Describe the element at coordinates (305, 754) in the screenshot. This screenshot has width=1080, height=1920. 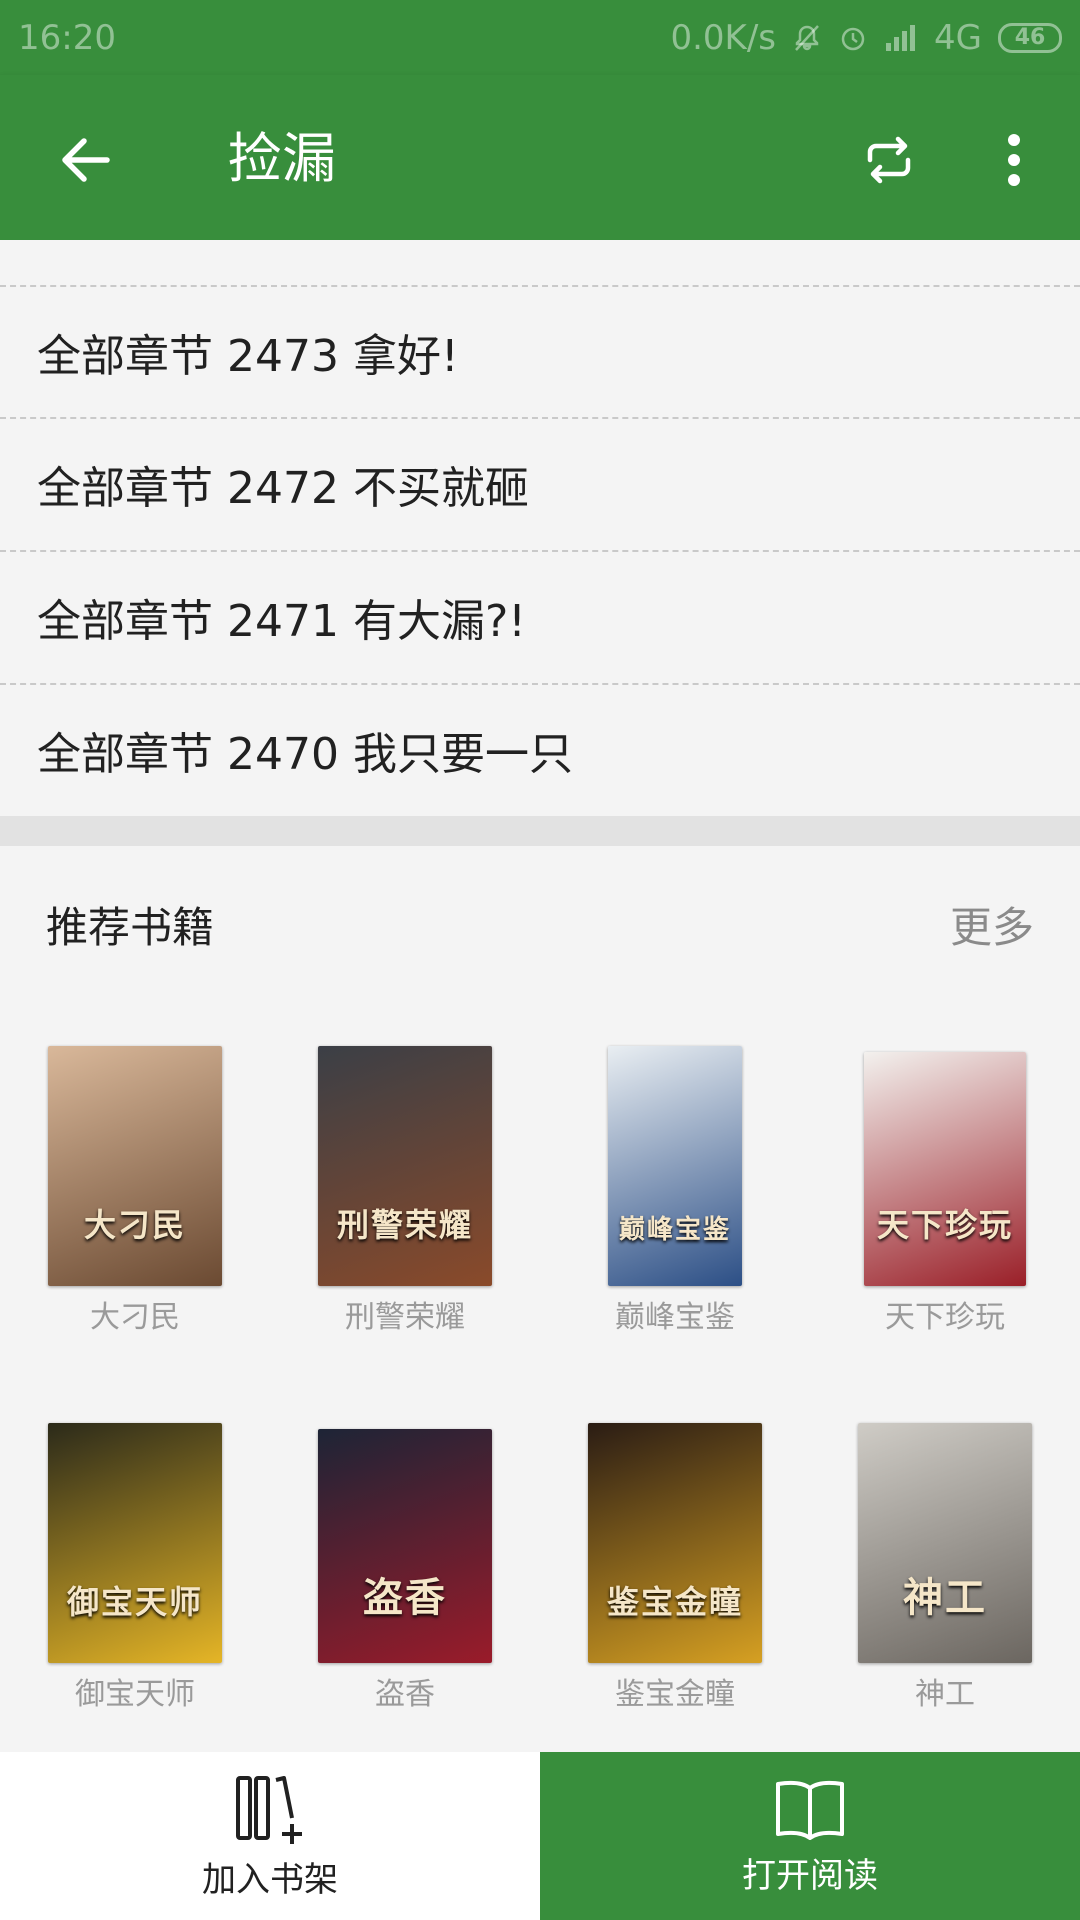
I see `chapter-title: 全部章节 2470 我只要一只` at that location.